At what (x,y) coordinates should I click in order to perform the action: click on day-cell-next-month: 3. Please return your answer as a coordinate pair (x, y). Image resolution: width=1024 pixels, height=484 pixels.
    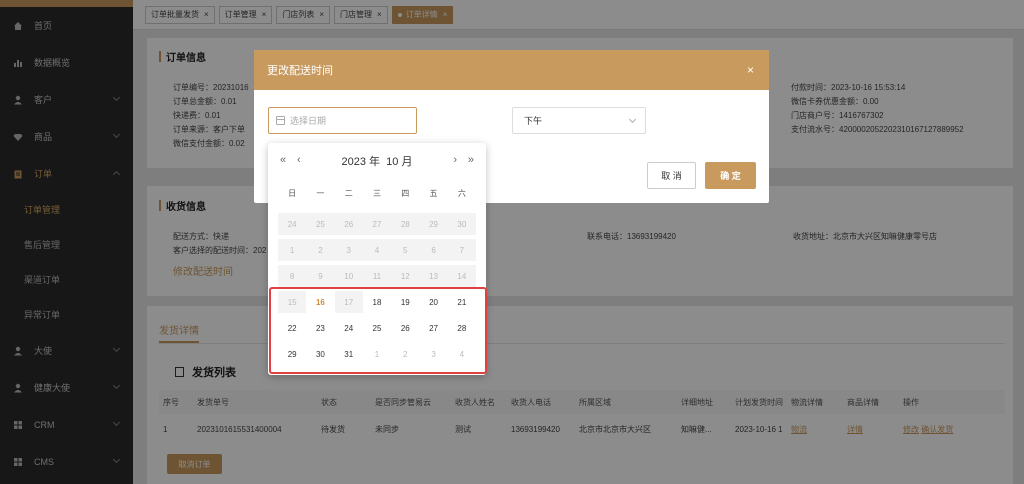
    Looking at the image, I should click on (433, 354).